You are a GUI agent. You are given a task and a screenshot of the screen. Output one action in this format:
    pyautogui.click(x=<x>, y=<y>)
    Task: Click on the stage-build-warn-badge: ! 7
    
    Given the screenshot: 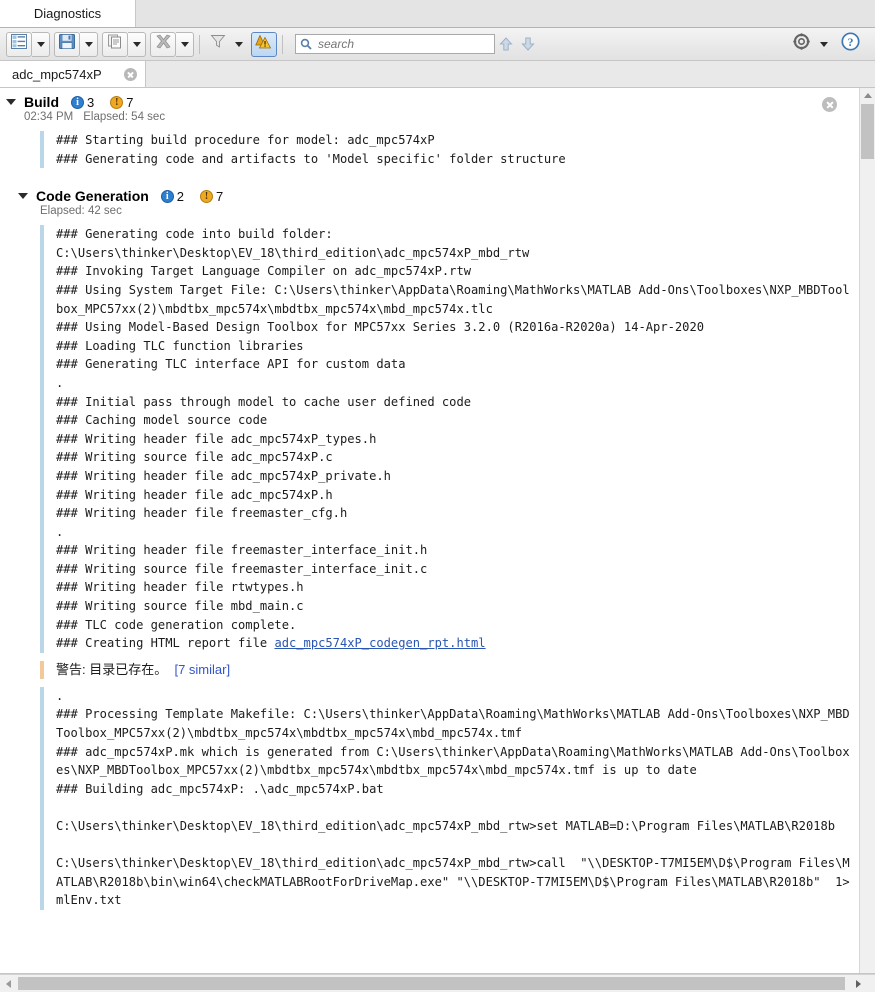 What is the action you would take?
    pyautogui.click(x=121, y=102)
    